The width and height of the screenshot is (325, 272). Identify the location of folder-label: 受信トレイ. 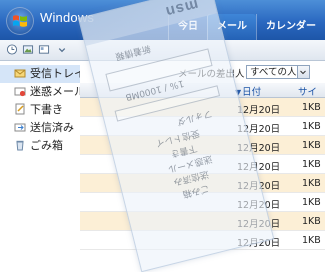
(55, 73).